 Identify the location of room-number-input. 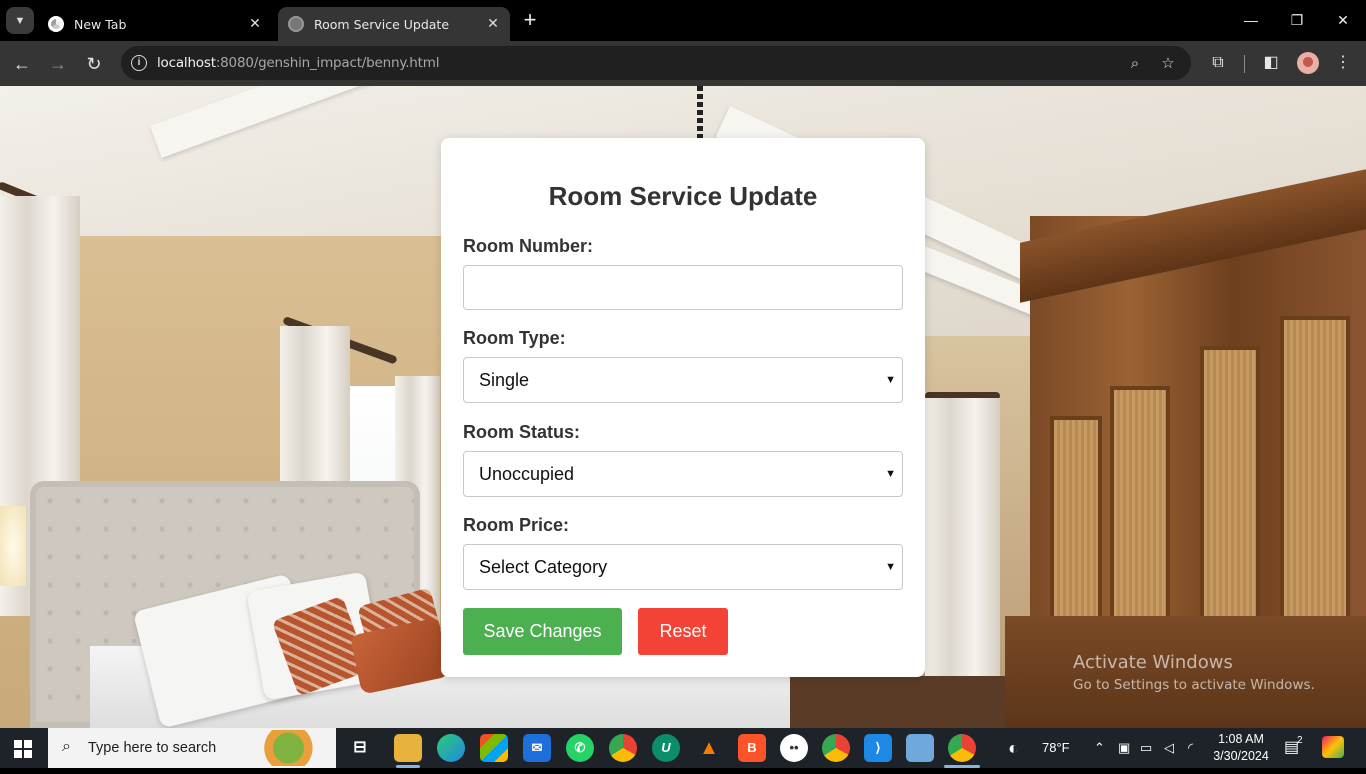
(683, 287).